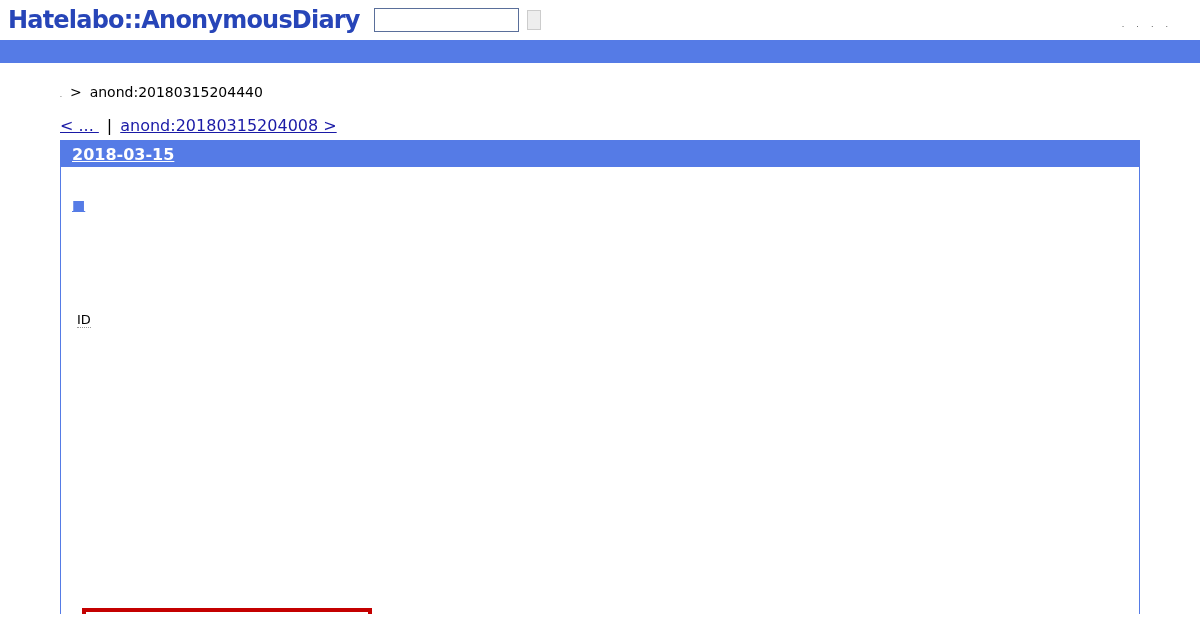 The height and width of the screenshot is (630, 1200). Describe the element at coordinates (446, 20) in the screenshot. I see `search-field` at that location.